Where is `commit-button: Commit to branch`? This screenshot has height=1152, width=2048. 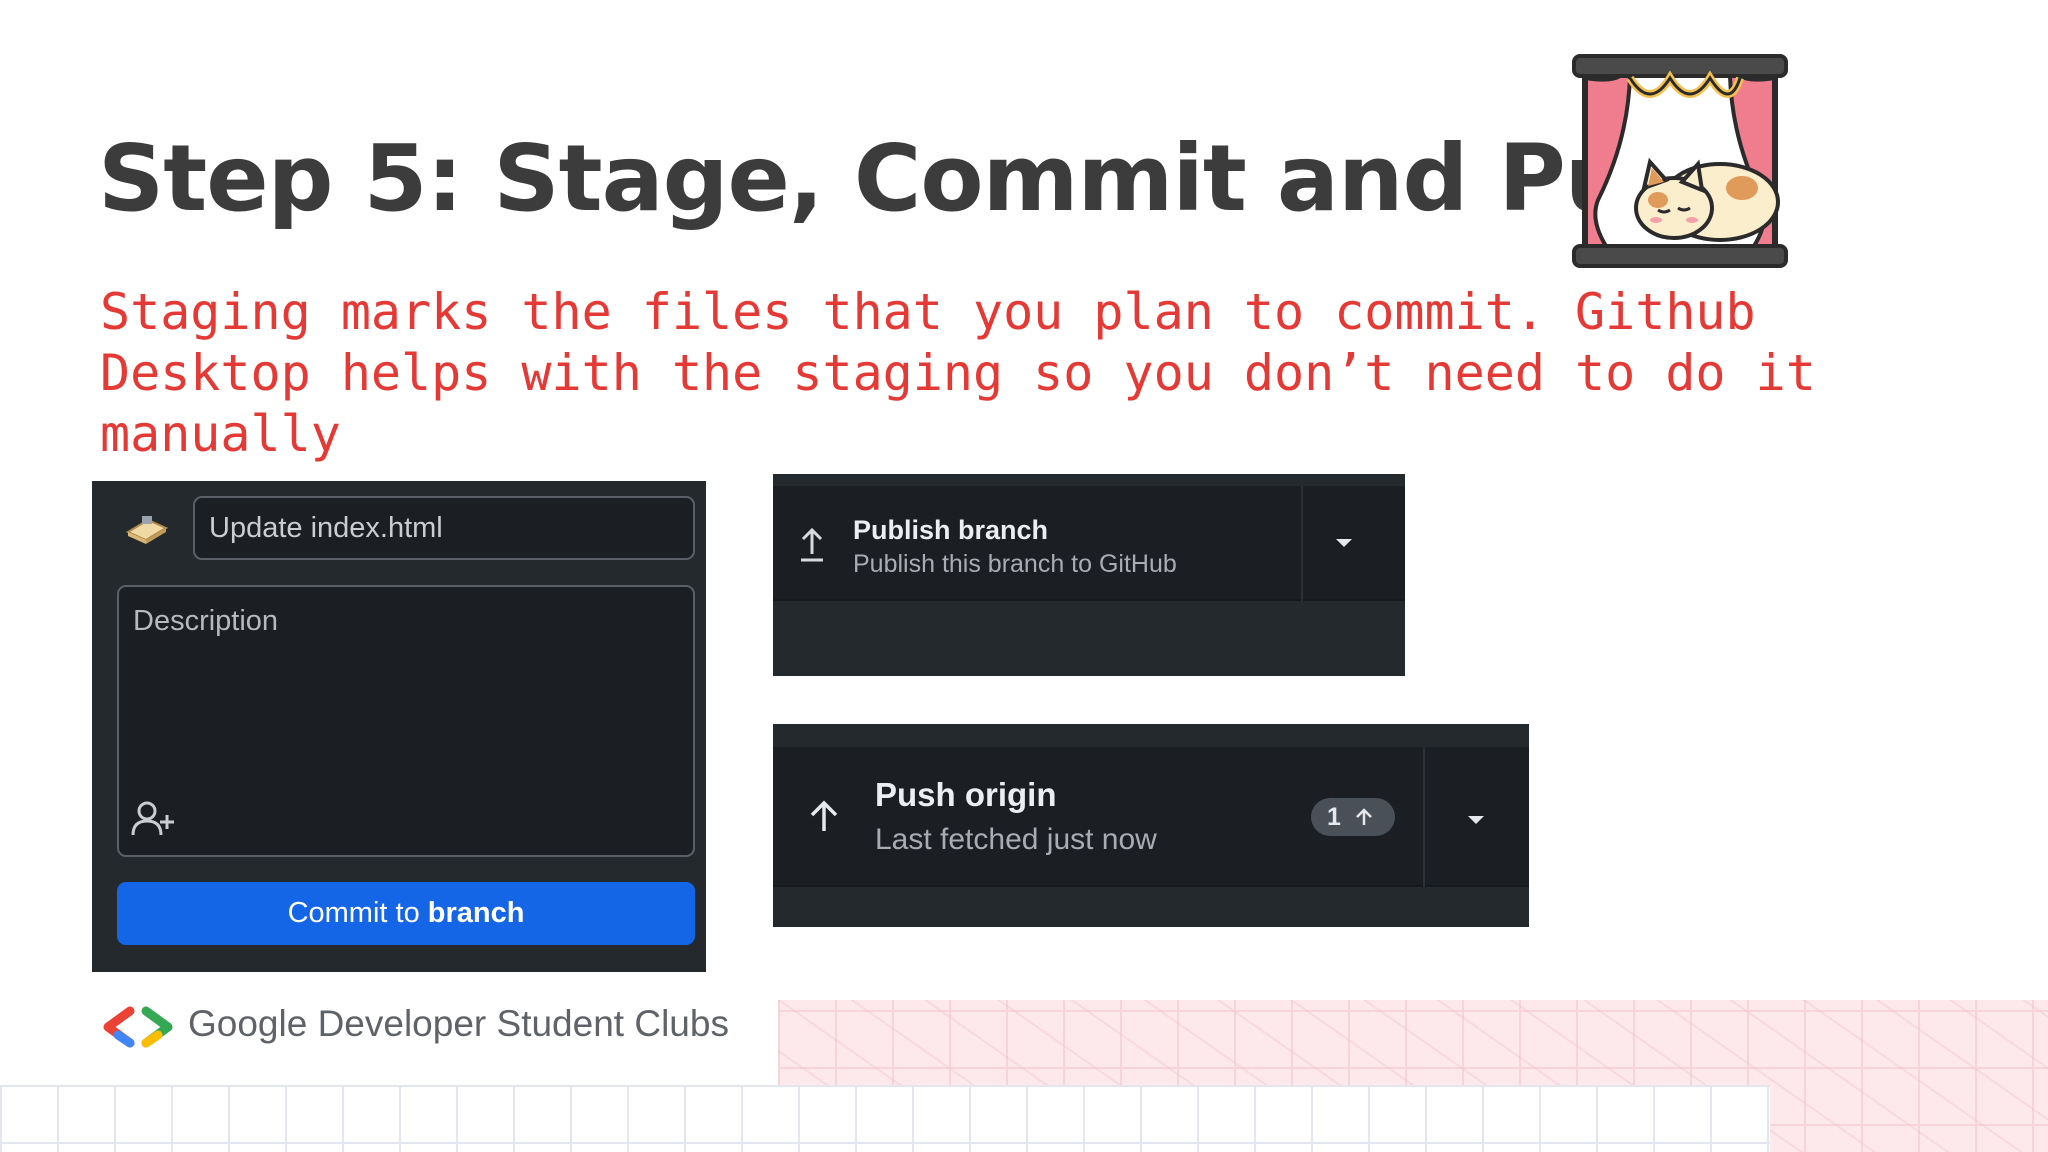 commit-button: Commit to branch is located at coordinates (406, 913).